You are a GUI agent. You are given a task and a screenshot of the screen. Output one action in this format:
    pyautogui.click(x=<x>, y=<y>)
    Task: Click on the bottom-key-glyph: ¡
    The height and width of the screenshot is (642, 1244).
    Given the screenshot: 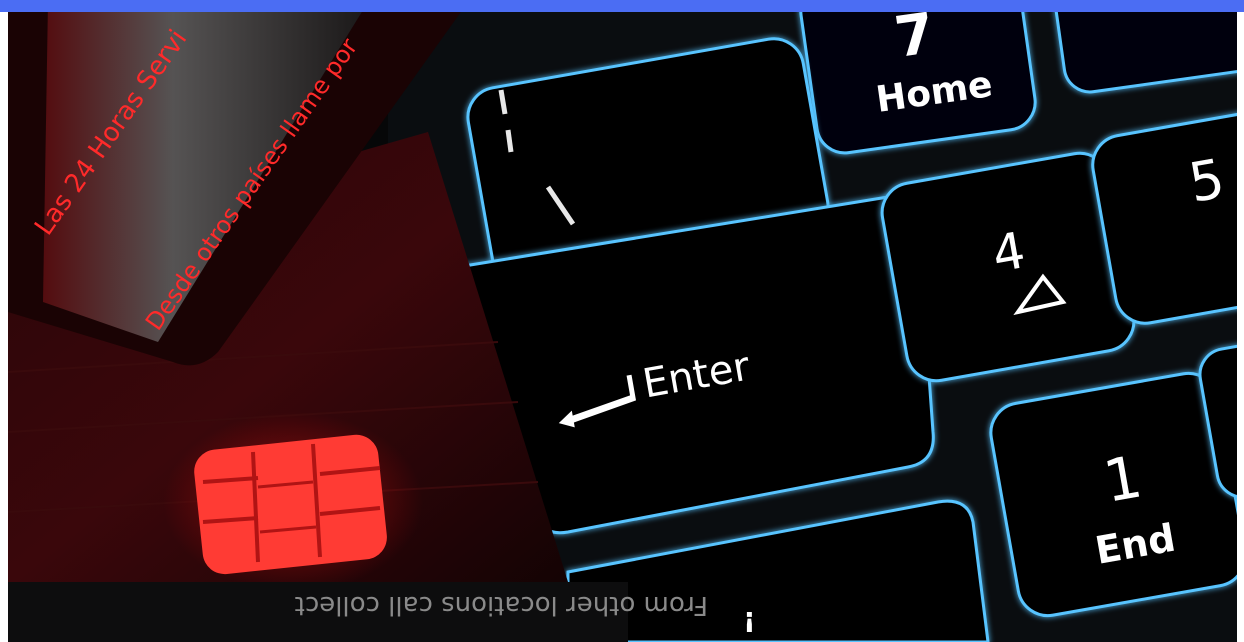 What is the action you would take?
    pyautogui.click(x=749, y=617)
    